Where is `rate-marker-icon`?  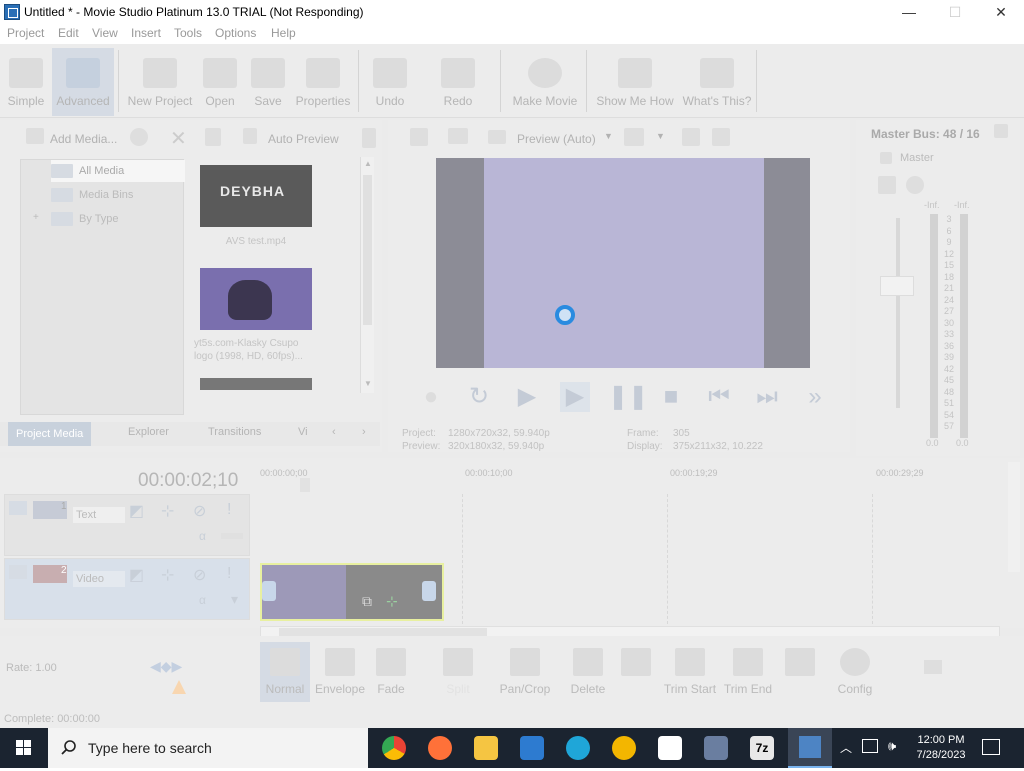
rate-marker-icon is located at coordinates (179, 687).